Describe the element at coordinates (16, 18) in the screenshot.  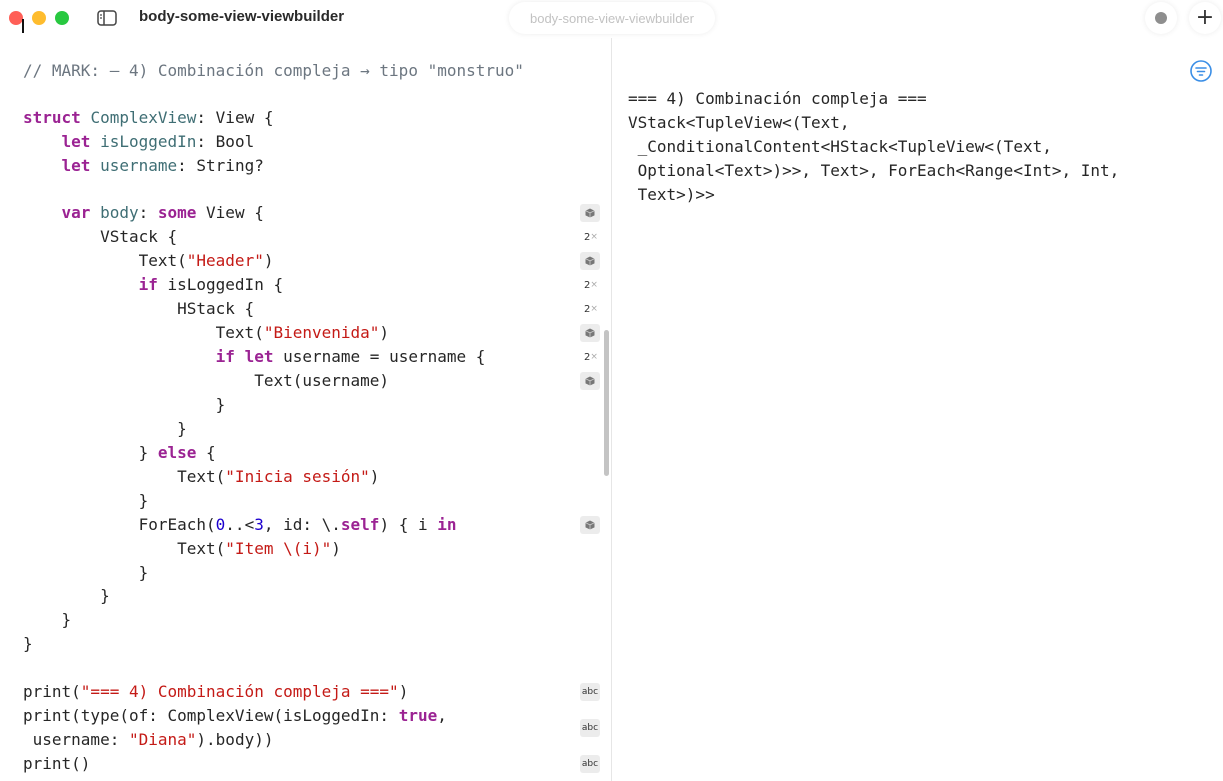
I see `close-window-button` at that location.